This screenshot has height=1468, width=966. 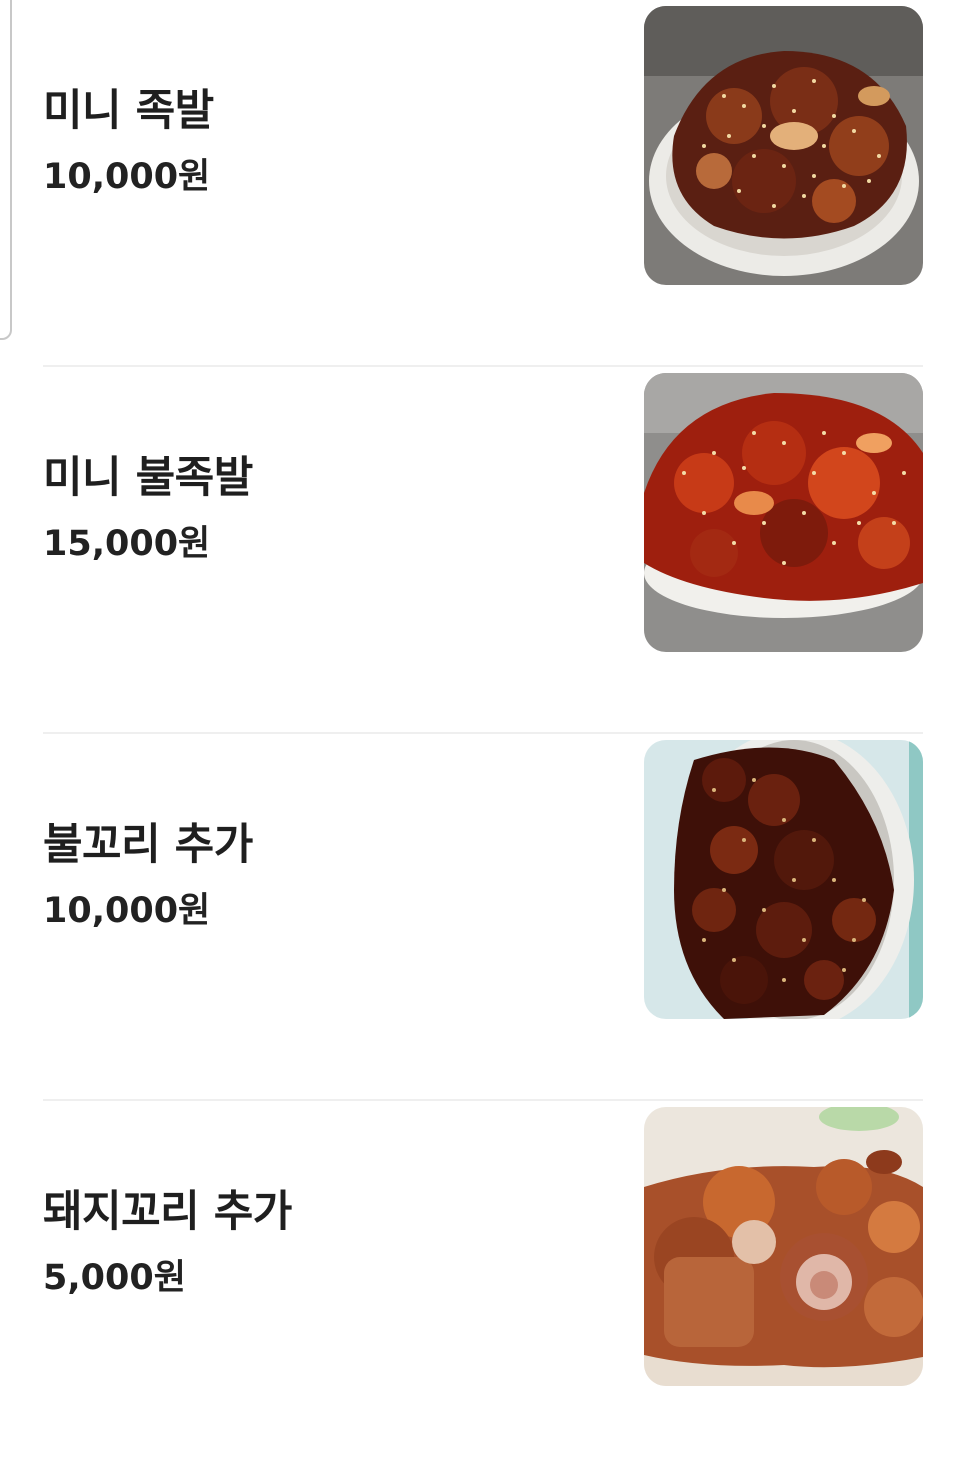 What do you see at coordinates (323, 1284) in the screenshot?
I see `menu-item-text: 돼지꼬리 추가 5,000원` at bounding box center [323, 1284].